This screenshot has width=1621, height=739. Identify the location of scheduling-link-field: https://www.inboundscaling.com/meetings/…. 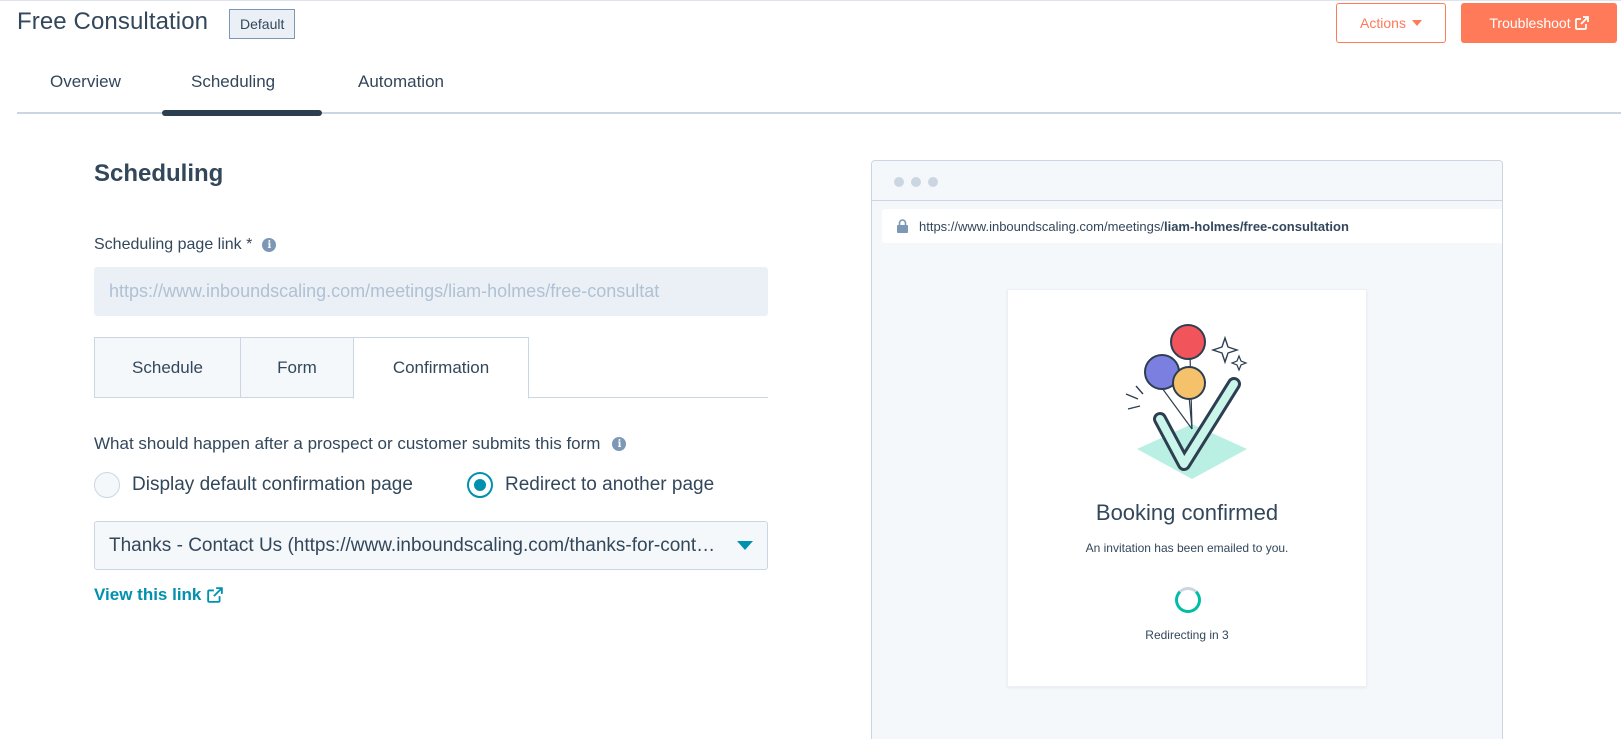
(431, 291).